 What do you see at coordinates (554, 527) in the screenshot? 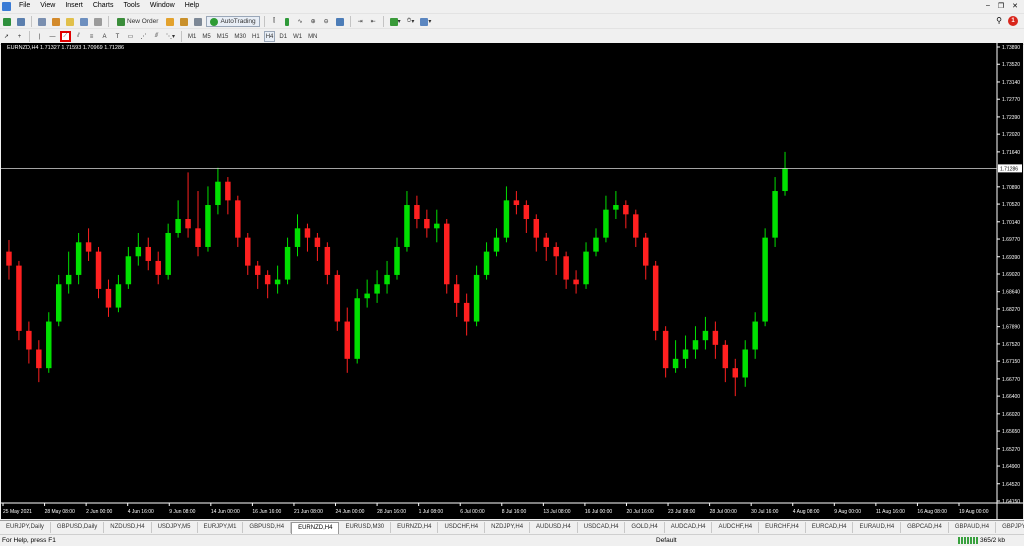
I see `chart-tab: AUDUSD,H4` at bounding box center [554, 527].